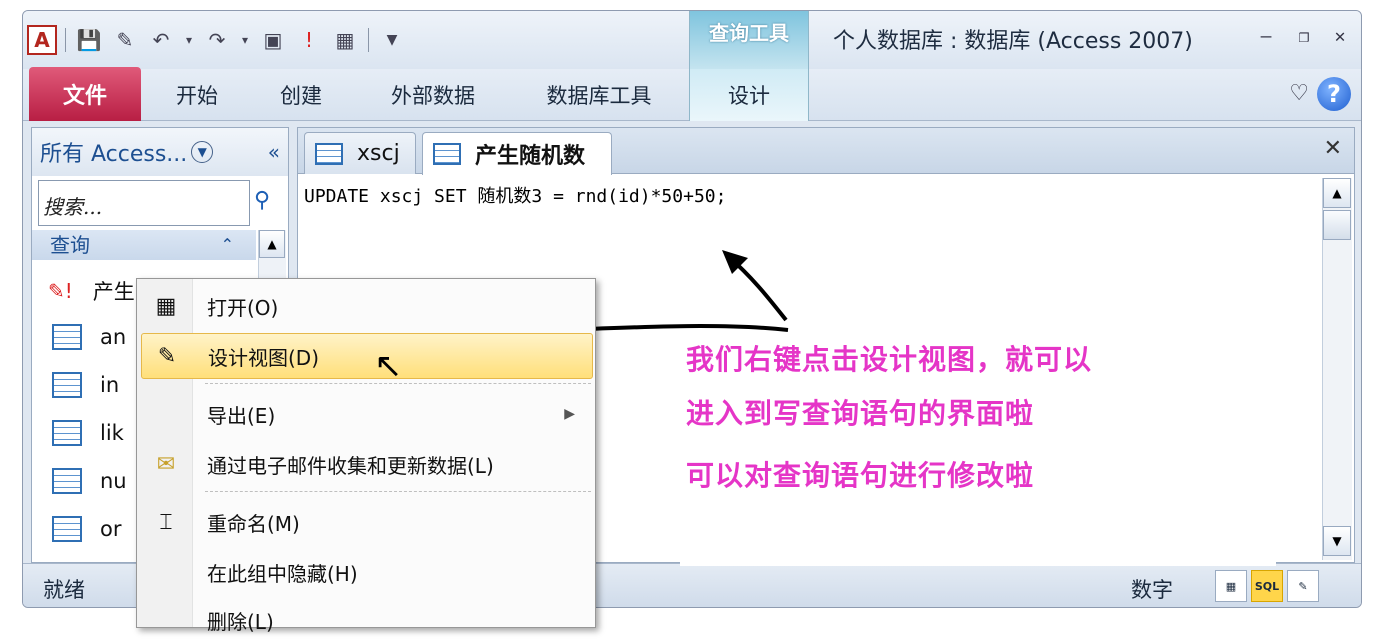 The height and width of the screenshot is (643, 1374). I want to click on status-numlock: 数字, so click(1152, 590).